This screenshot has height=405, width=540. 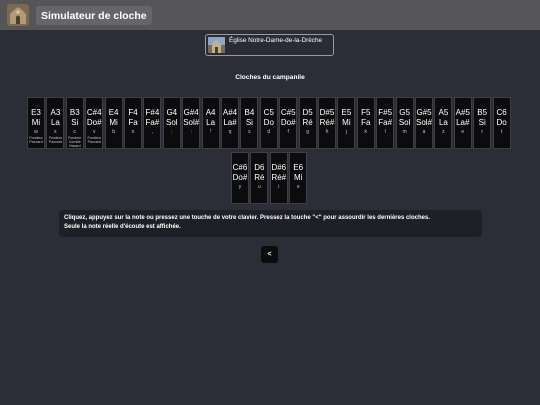 What do you see at coordinates (152, 112) in the screenshot?
I see `bell-note-name: F#4` at bounding box center [152, 112].